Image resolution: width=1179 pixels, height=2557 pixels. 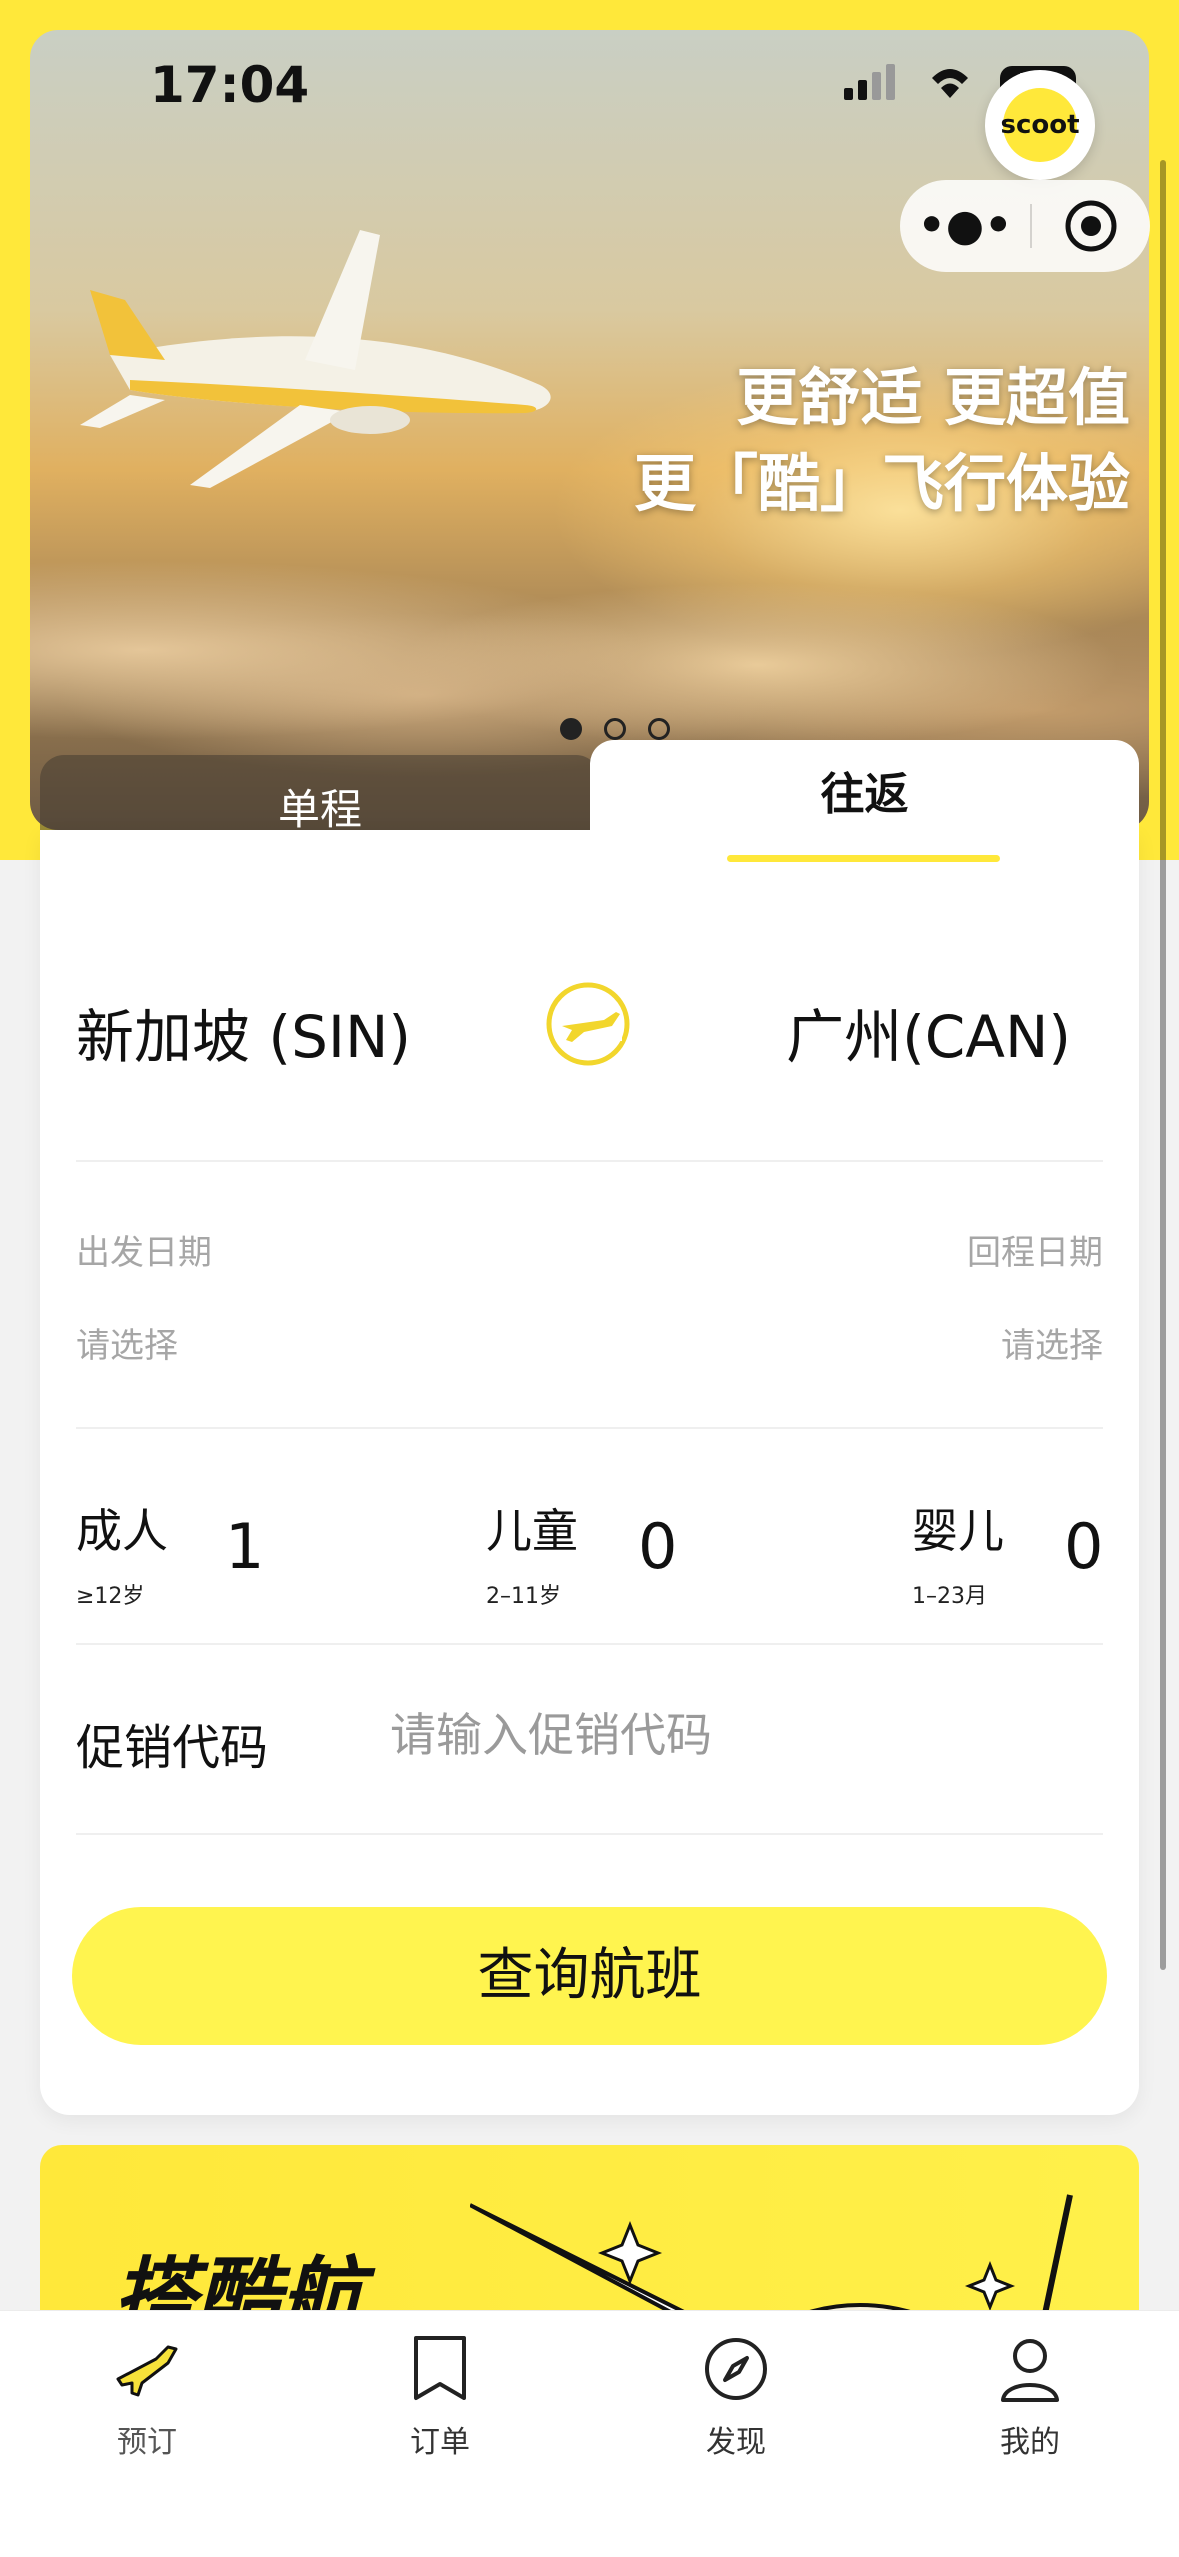 I want to click on scoot-logo-disc: scoot, so click(x=1040, y=125).